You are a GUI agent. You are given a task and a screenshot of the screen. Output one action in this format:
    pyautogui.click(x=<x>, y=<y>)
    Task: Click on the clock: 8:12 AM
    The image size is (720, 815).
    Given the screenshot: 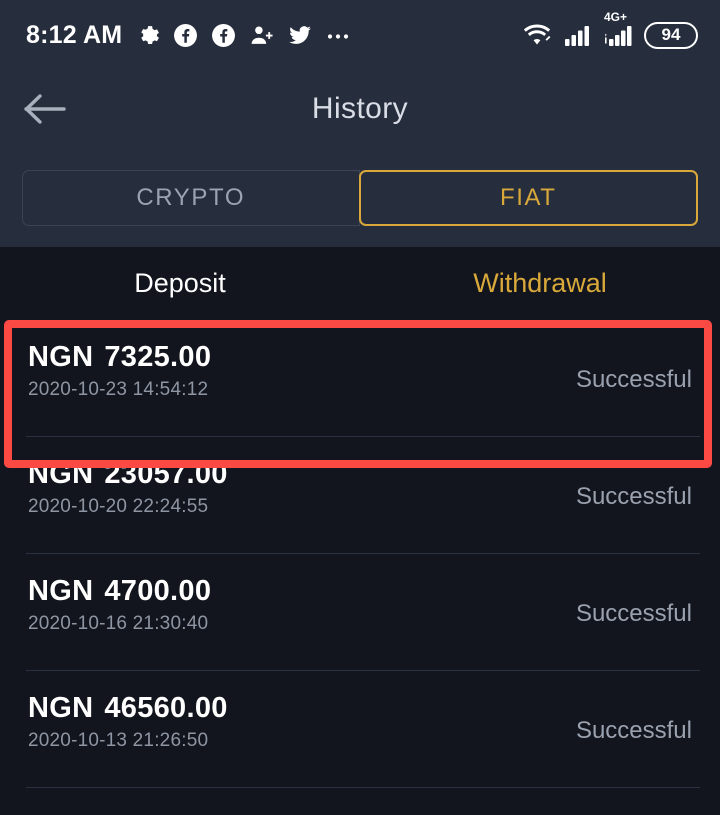 What is the action you would take?
    pyautogui.click(x=74, y=34)
    